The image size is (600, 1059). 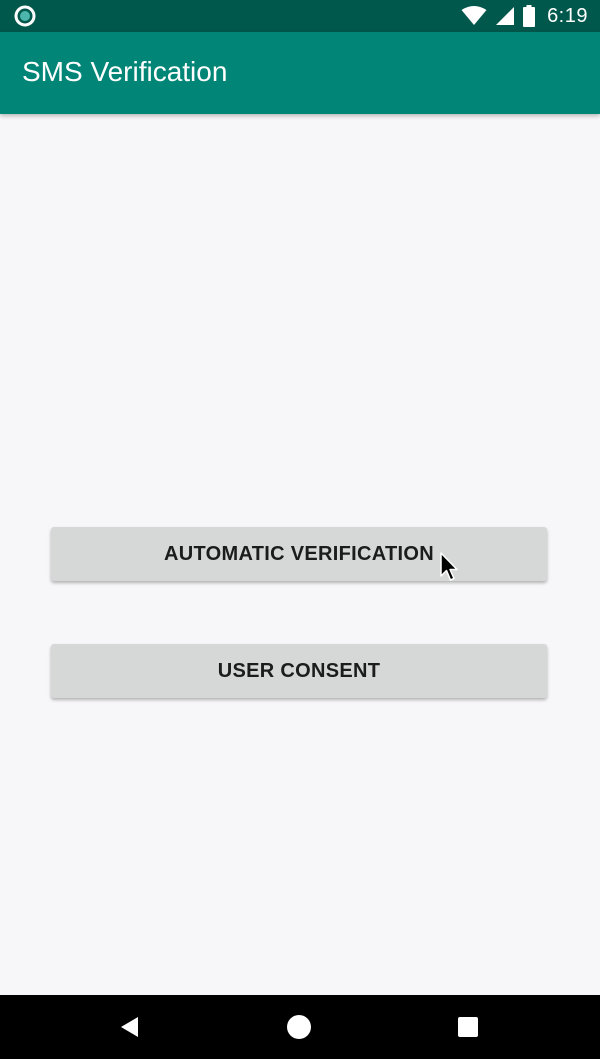 What do you see at coordinates (529, 16) in the screenshot?
I see `battery-icon` at bounding box center [529, 16].